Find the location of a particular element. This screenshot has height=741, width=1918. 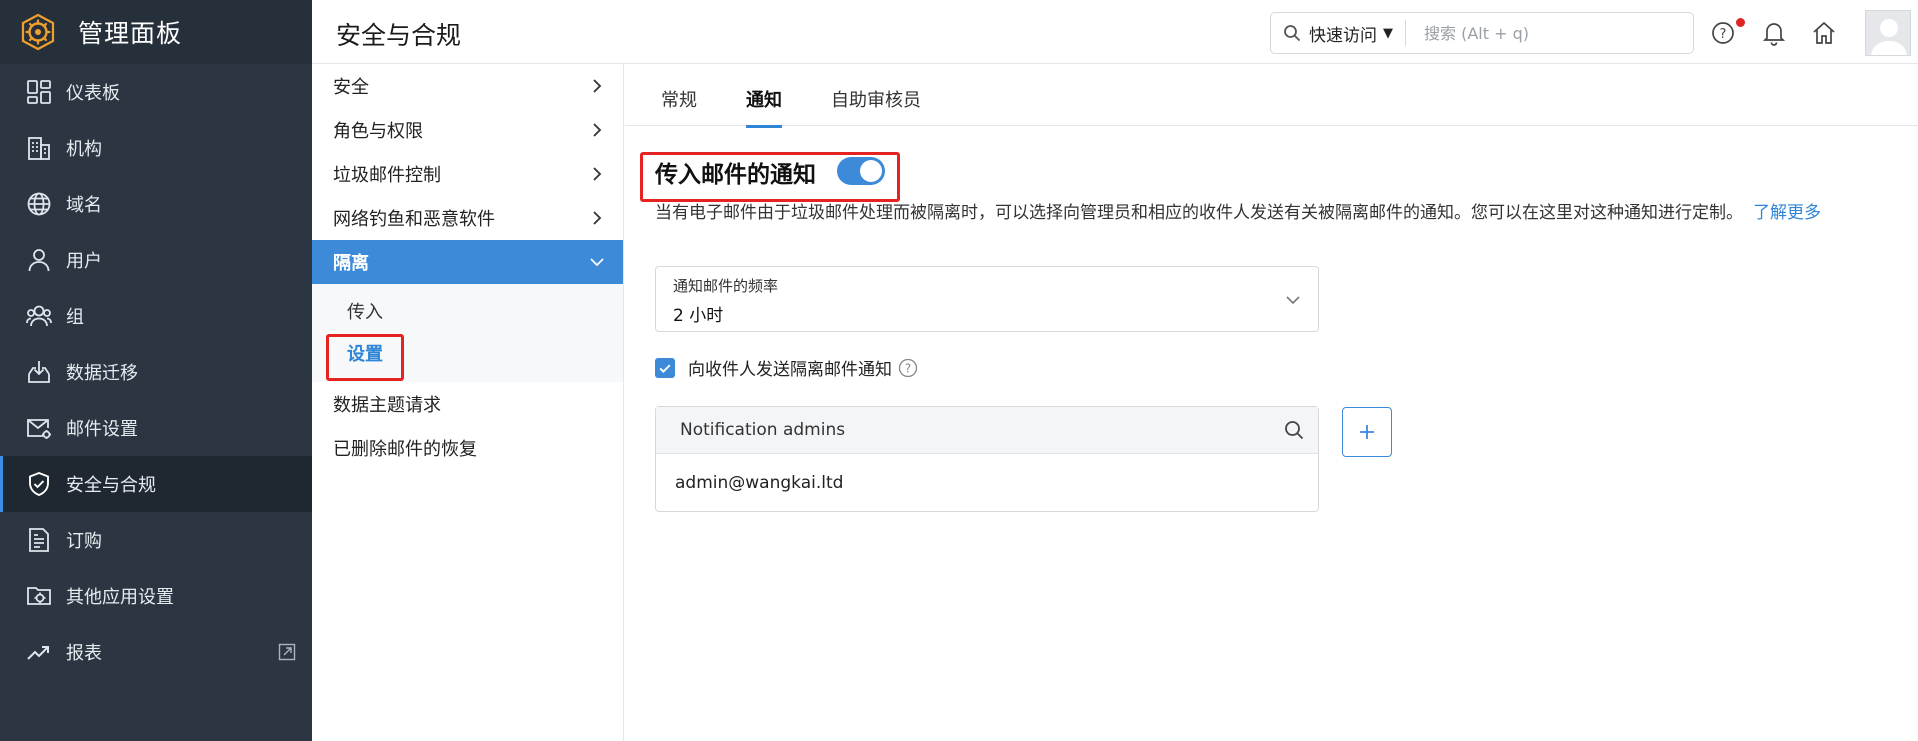

tab-notifications: 通知 is located at coordinates (764, 107).